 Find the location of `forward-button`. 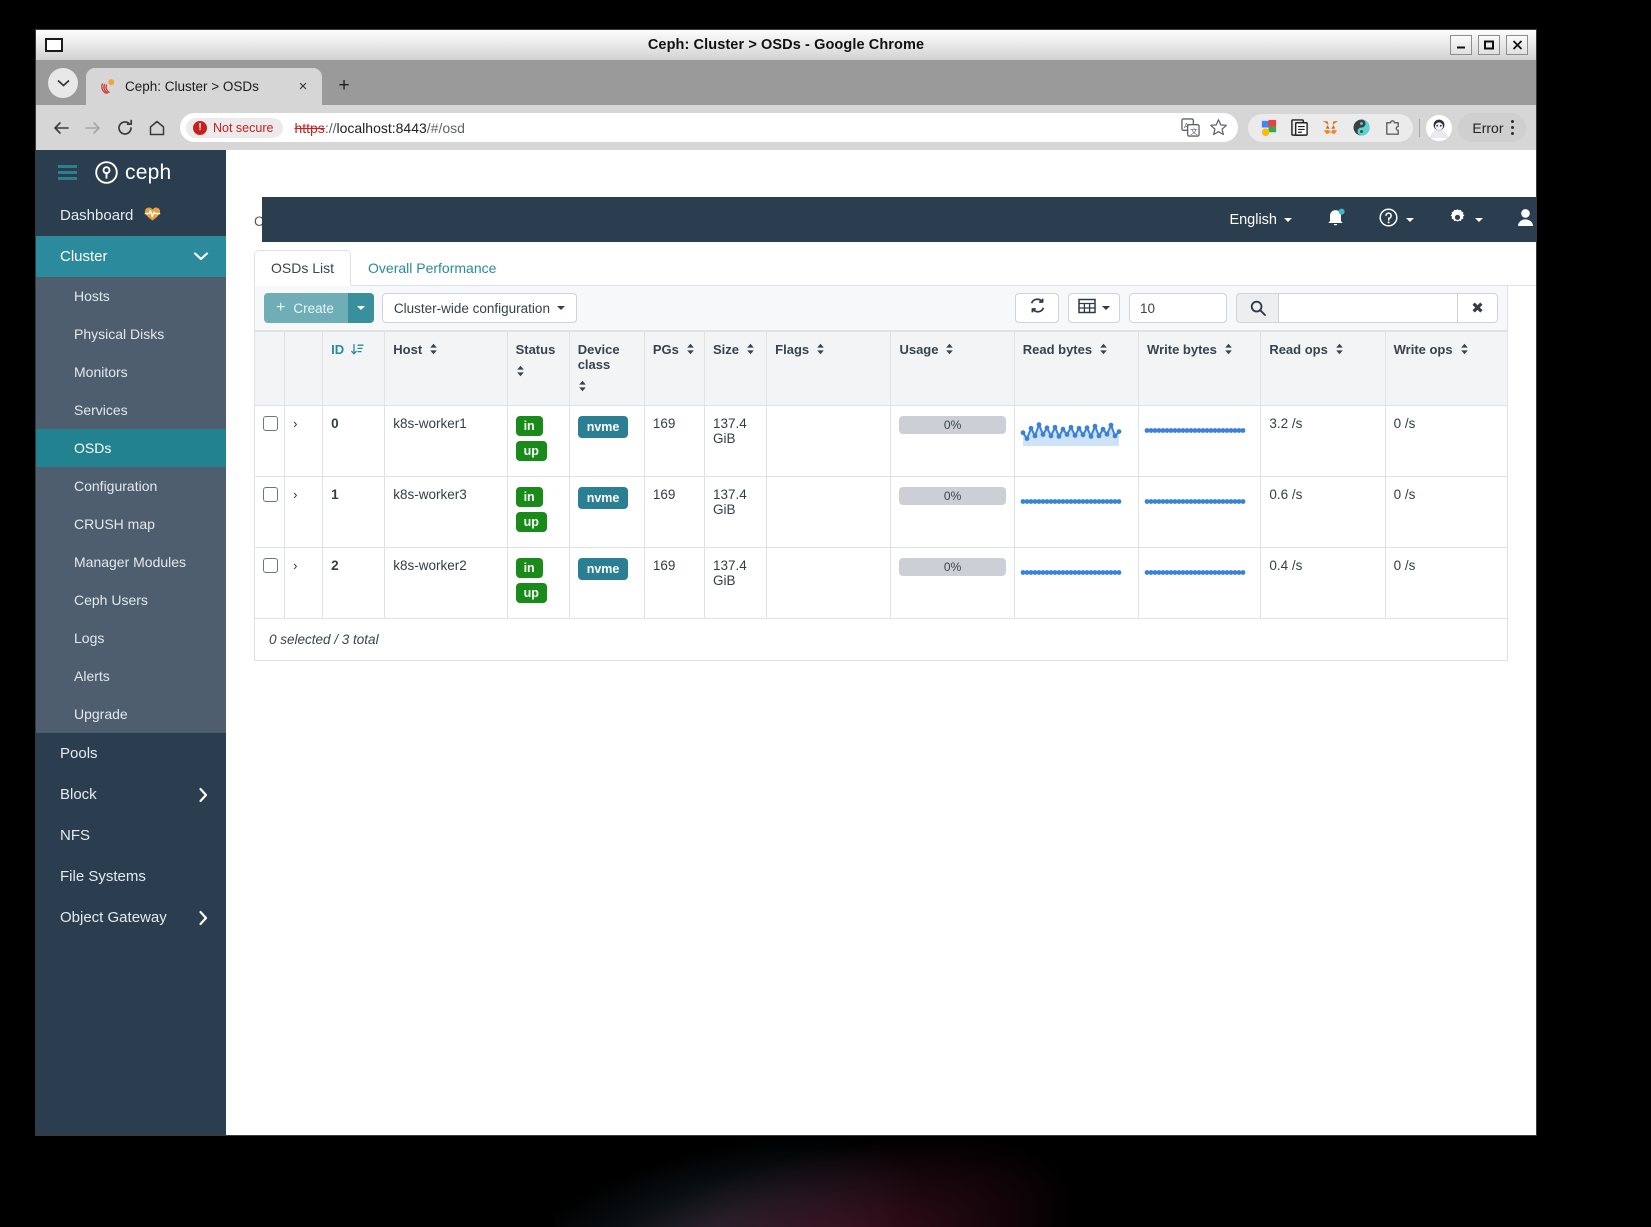

forward-button is located at coordinates (93, 128).